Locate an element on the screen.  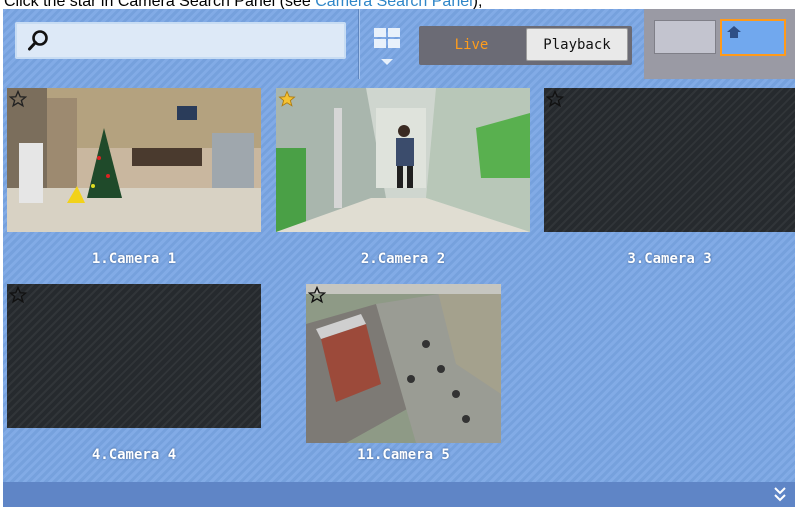
toolbar-divider-highlight is located at coordinates (359, 44).